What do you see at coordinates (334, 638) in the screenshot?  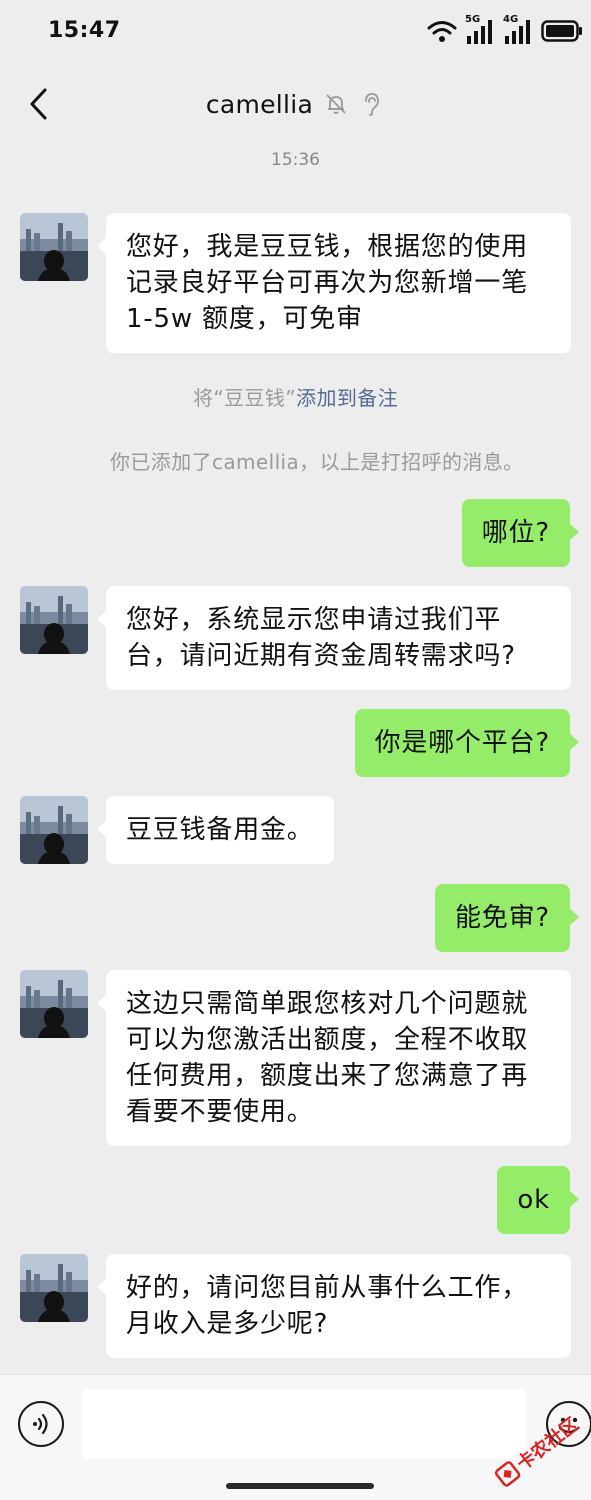 I see `message-bubble-incoming: 您好，系统显示您申请过我们平 台，请问近期有资金周转需求吗?` at bounding box center [334, 638].